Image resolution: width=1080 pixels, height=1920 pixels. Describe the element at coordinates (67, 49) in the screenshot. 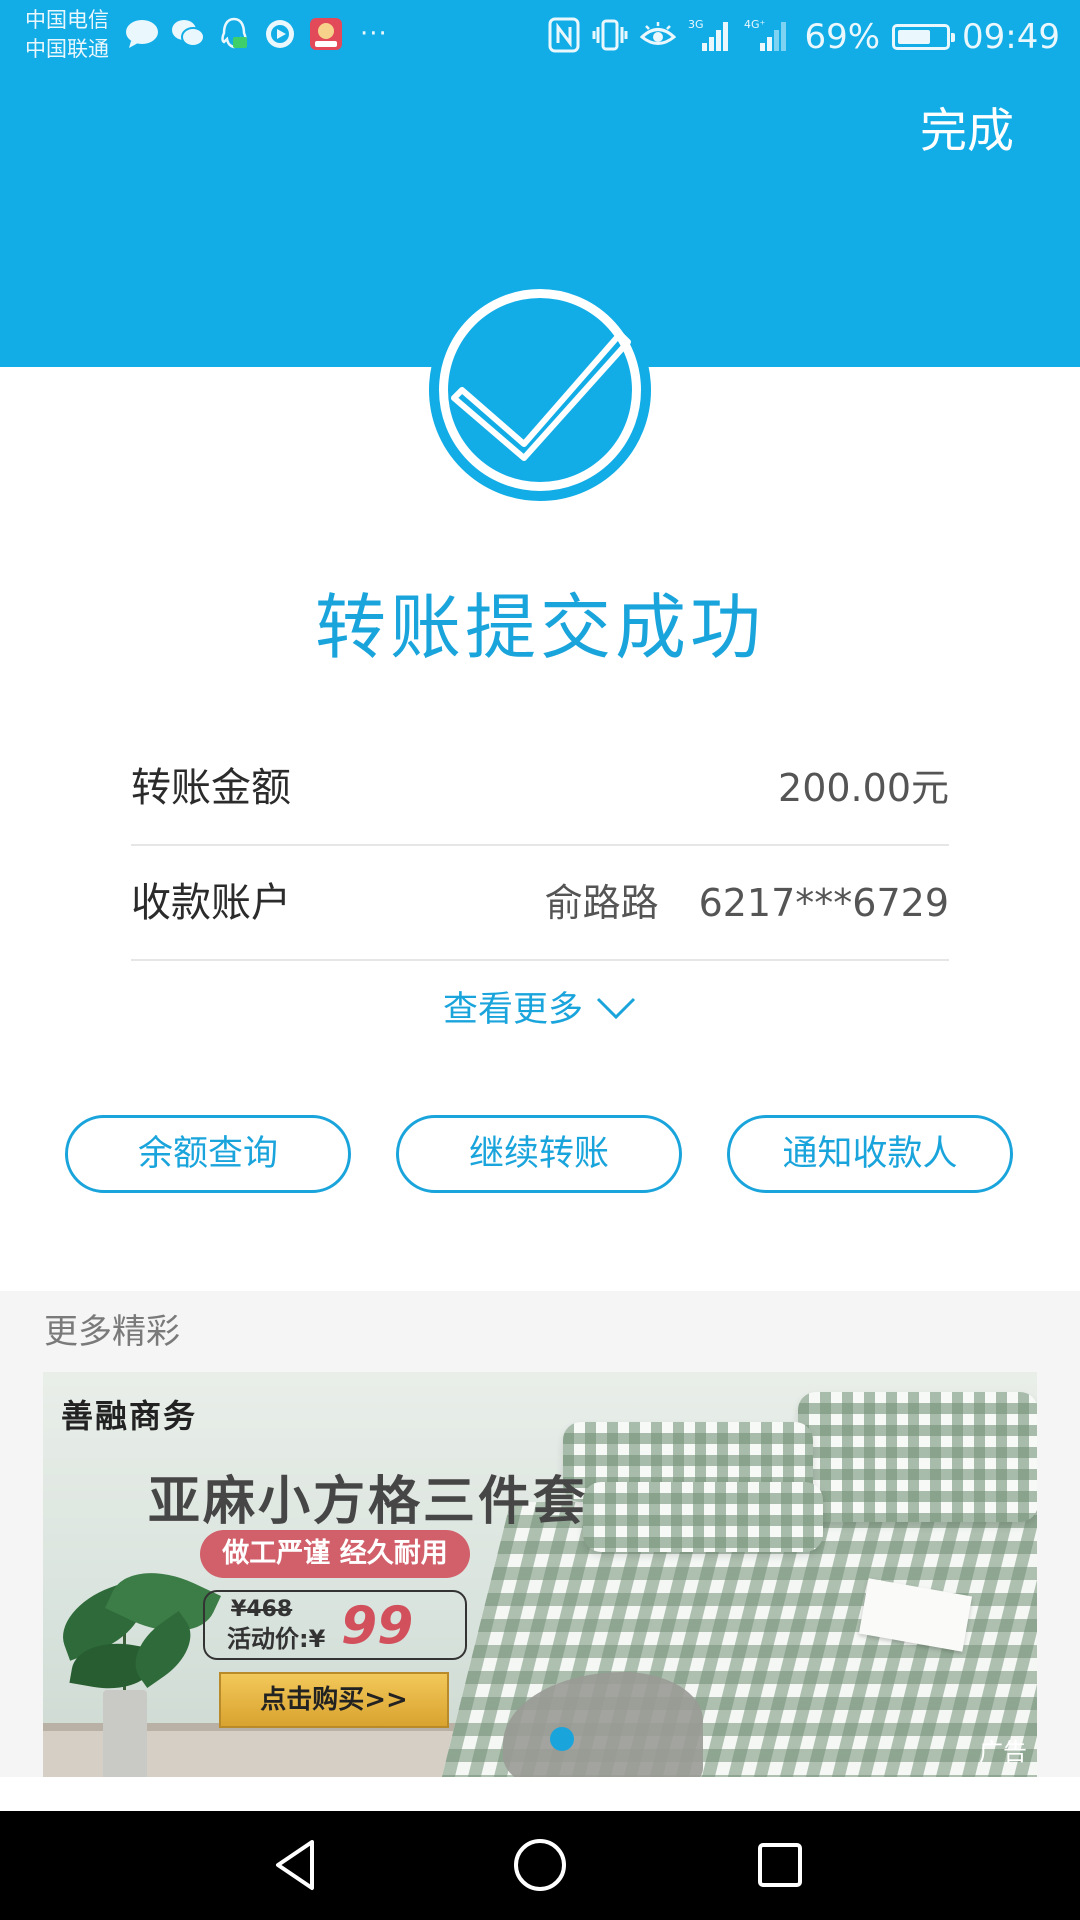

I see `carrier-2: 中国联通` at that location.